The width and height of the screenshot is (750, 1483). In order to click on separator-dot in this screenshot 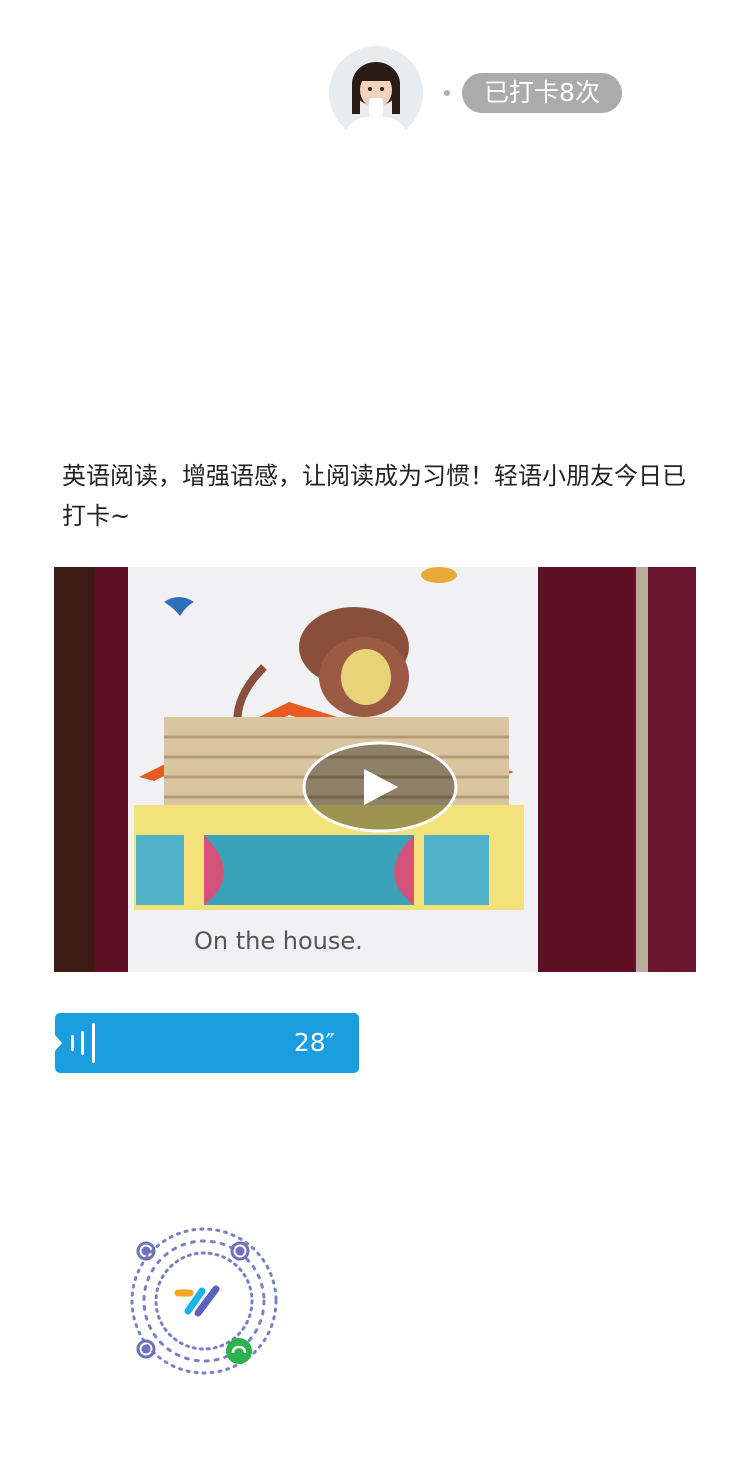, I will do `click(447, 93)`.